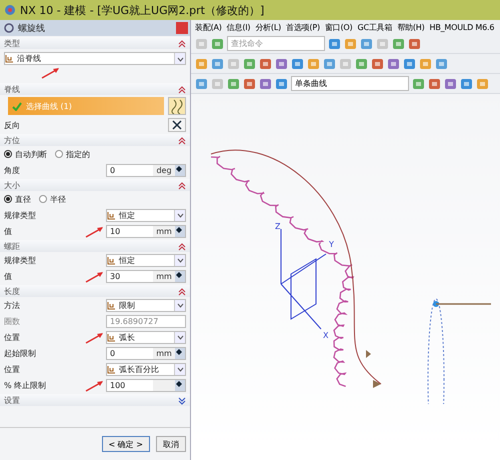 This screenshot has height=460, width=500. Describe the element at coordinates (95, 140) in the screenshot. I see `section-header: 方位` at that location.